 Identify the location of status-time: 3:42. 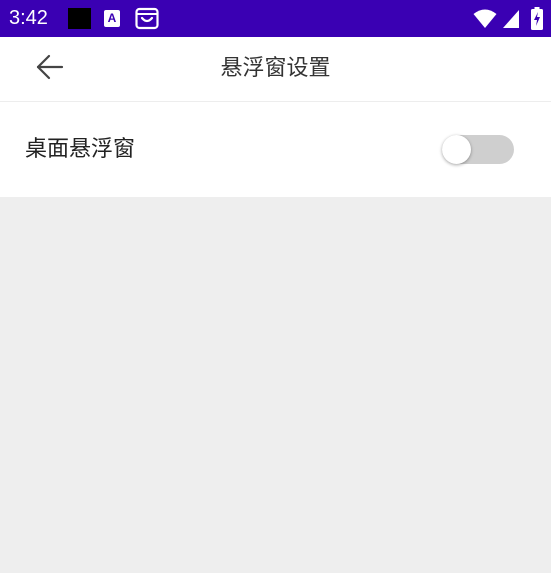
(28, 18).